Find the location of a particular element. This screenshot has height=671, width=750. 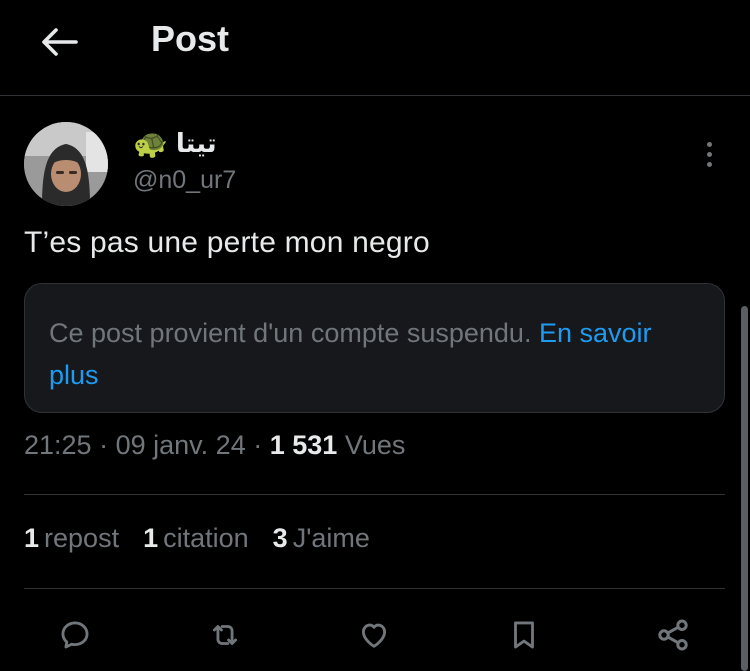

back-button is located at coordinates (59, 42).